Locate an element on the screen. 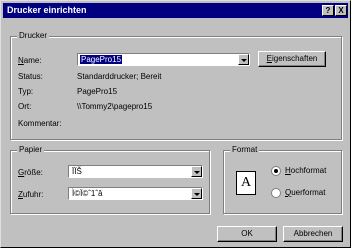 The width and height of the screenshot is (352, 249). location-label: Ort: is located at coordinates (25, 106).